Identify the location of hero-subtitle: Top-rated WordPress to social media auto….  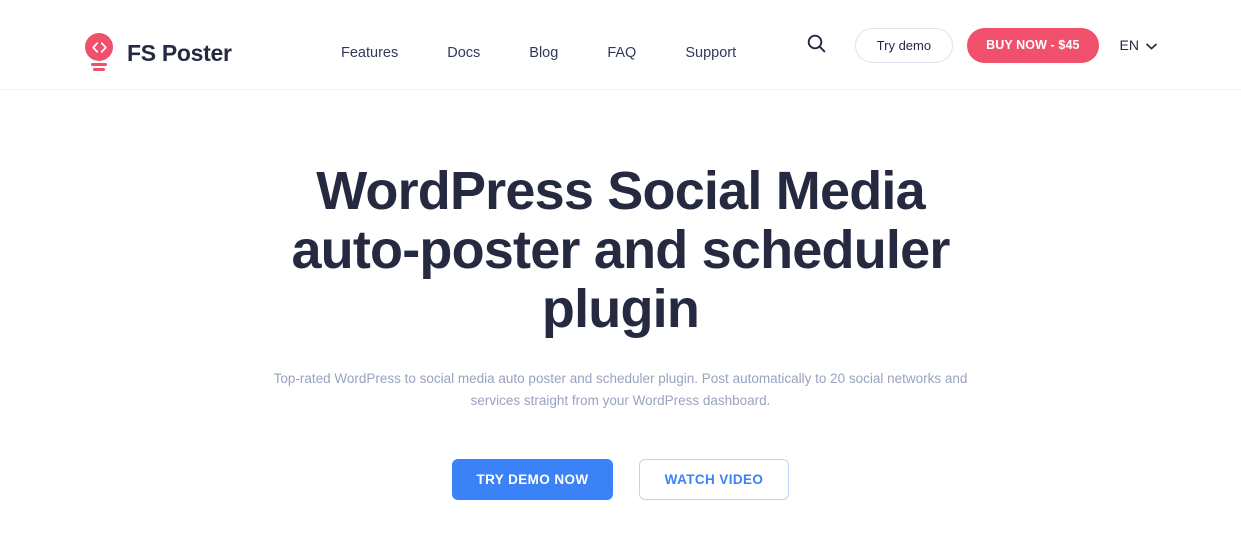
(620, 389).